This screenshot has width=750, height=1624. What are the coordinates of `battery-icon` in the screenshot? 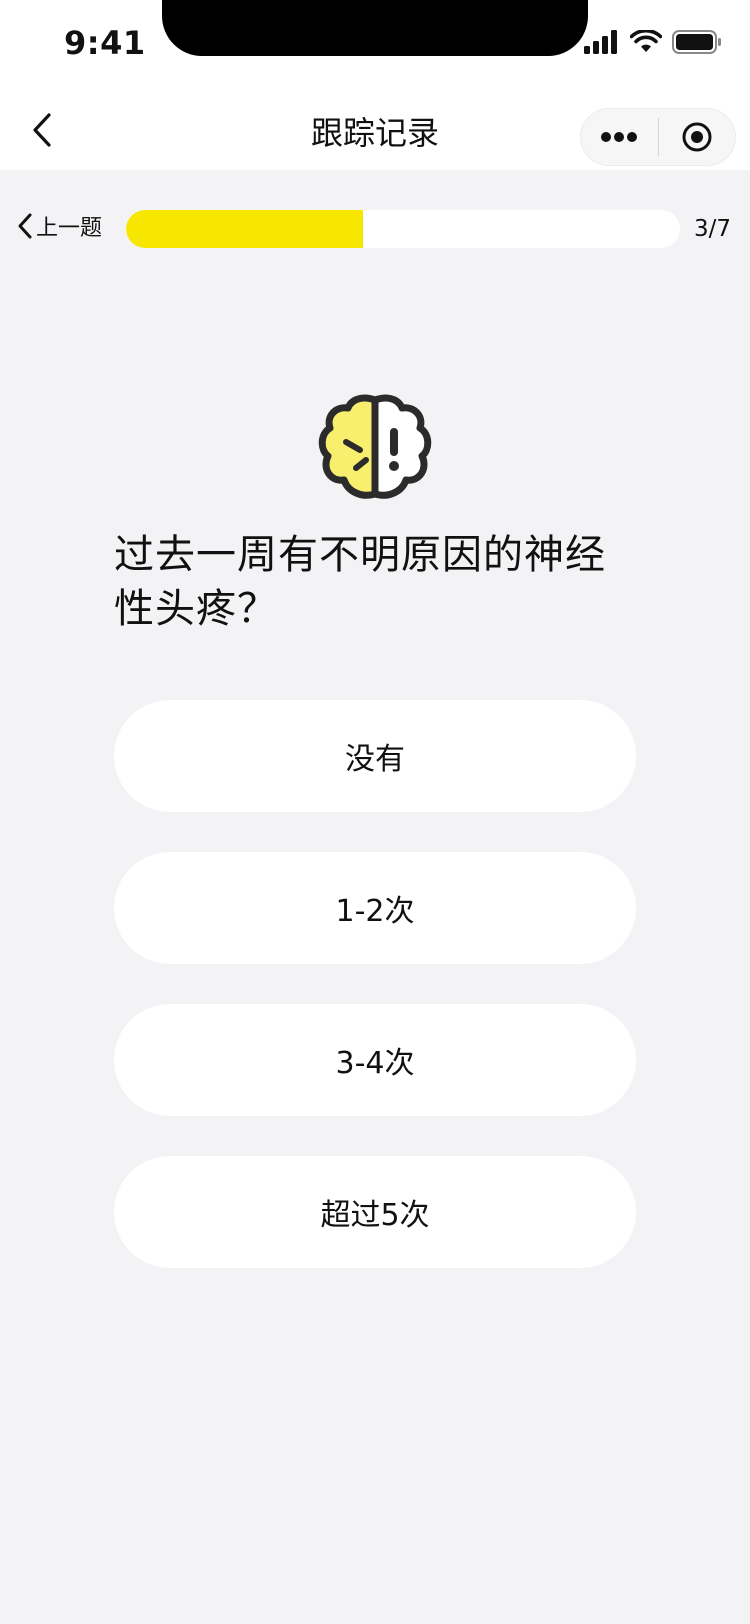 It's located at (696, 42).